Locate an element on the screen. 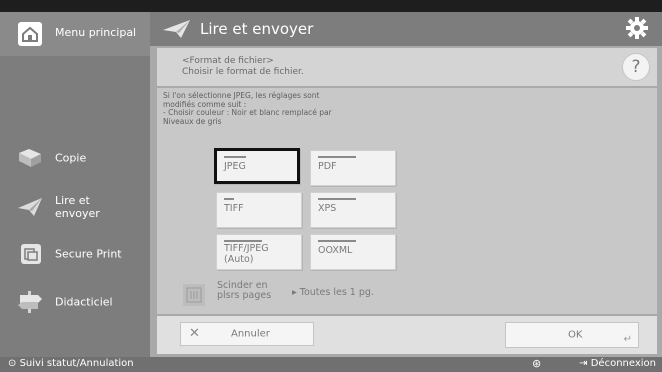 The height and width of the screenshot is (372, 662). split-pages-label: Scinder en plsrs pages is located at coordinates (244, 291).